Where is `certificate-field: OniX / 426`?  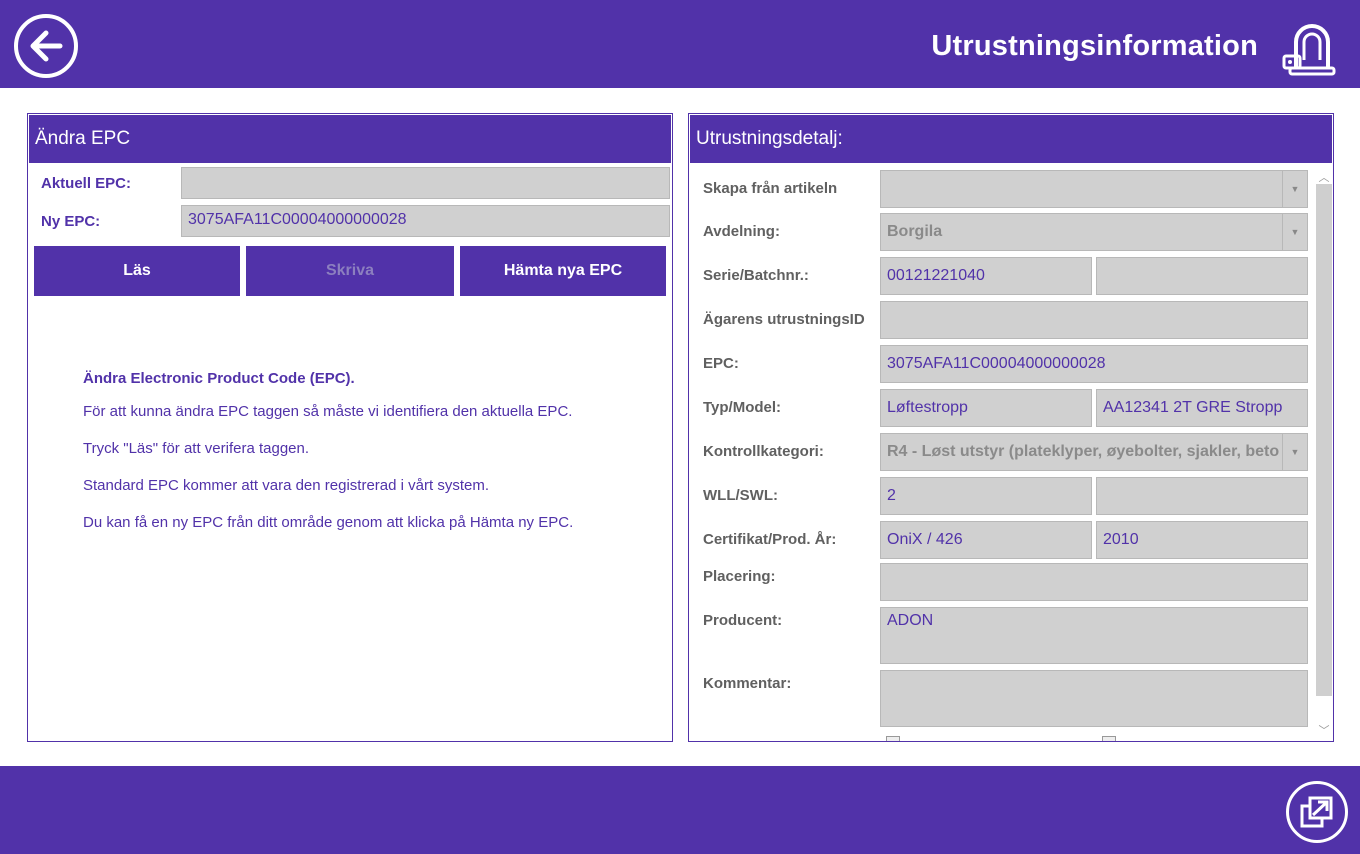 certificate-field: OniX / 426 is located at coordinates (986, 540).